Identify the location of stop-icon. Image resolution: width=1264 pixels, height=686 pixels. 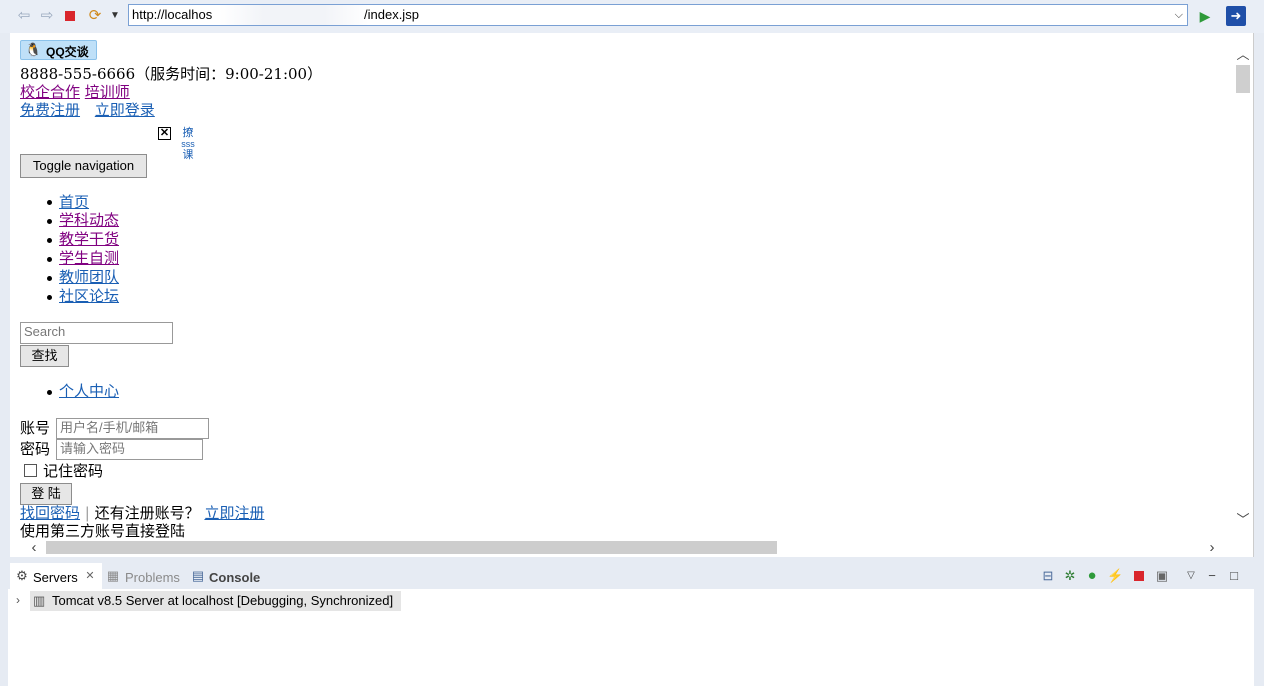
(70, 16).